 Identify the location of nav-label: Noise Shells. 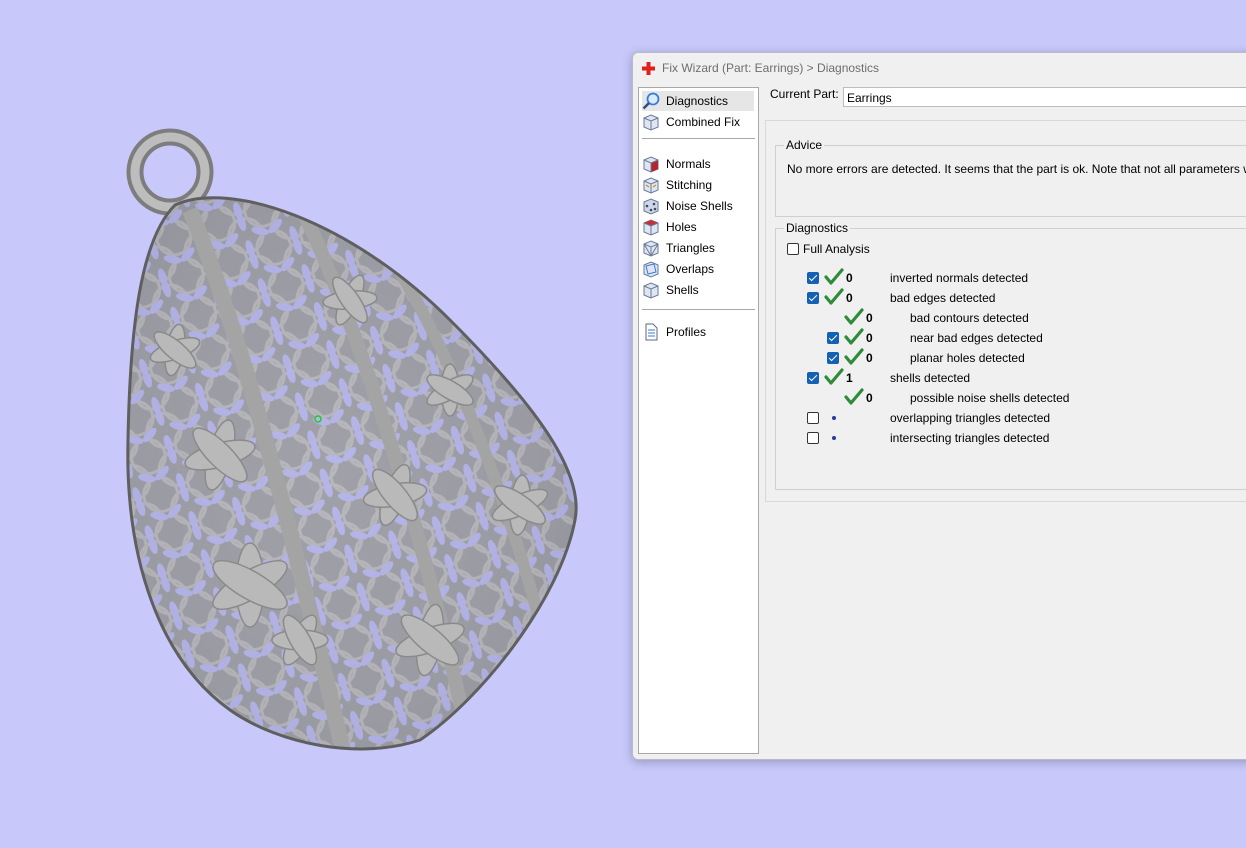
(699, 206).